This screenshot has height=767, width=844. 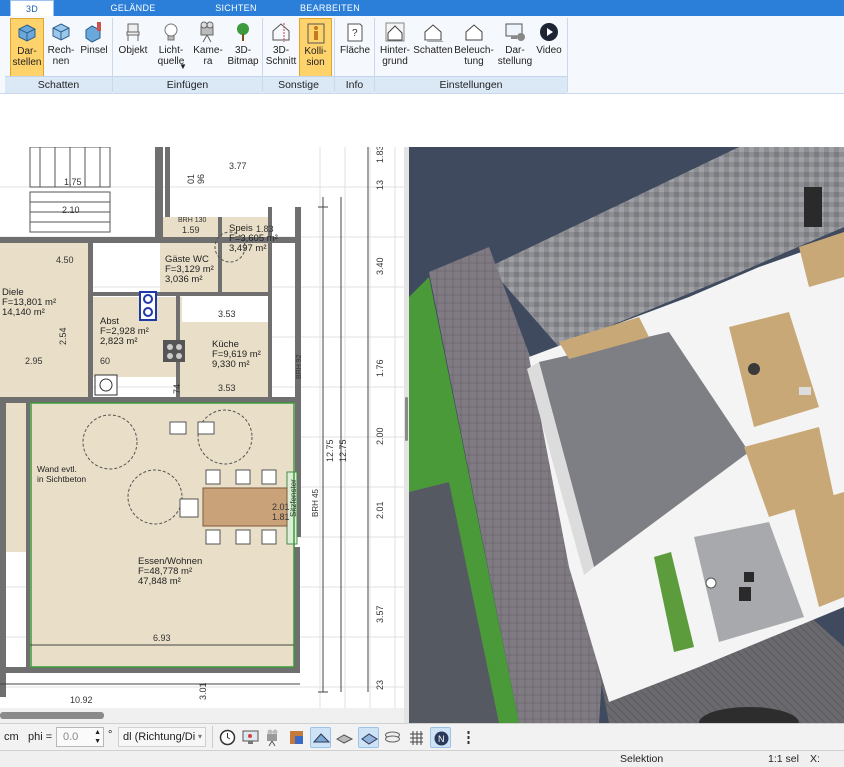 What do you see at coordinates (171, 48) in the screenshot?
I see `lichtquelle-button: Licht- quelle ▼` at bounding box center [171, 48].